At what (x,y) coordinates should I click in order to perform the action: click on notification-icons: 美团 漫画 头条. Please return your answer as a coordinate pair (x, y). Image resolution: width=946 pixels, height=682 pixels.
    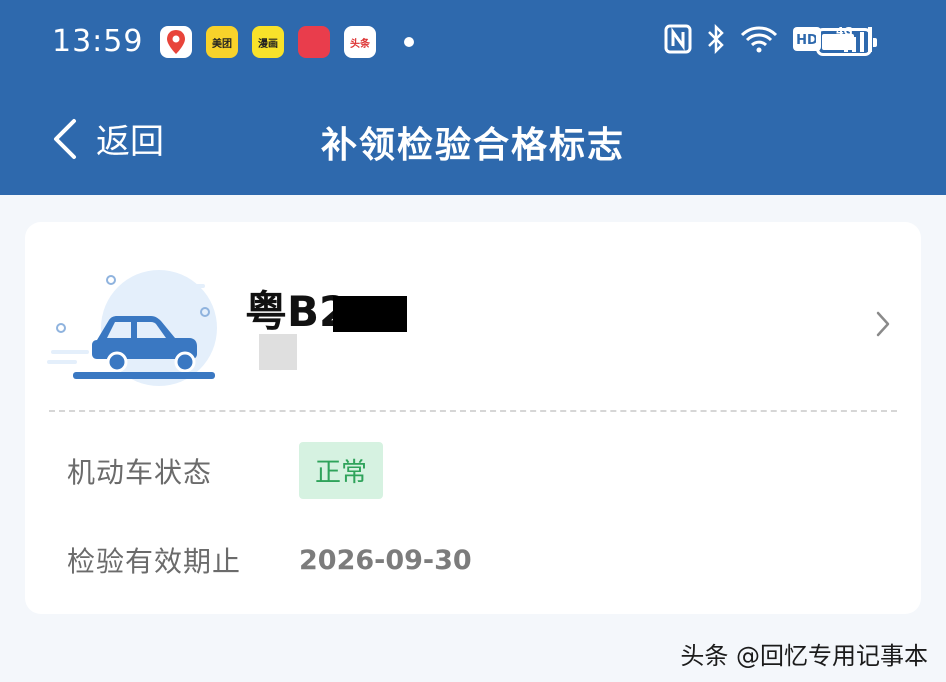
    Looking at the image, I should click on (268, 42).